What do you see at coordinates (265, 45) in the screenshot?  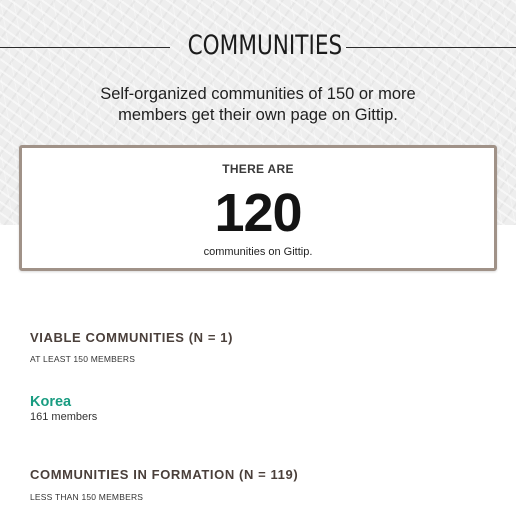 I see `page-title: COMMUNITIES` at bounding box center [265, 45].